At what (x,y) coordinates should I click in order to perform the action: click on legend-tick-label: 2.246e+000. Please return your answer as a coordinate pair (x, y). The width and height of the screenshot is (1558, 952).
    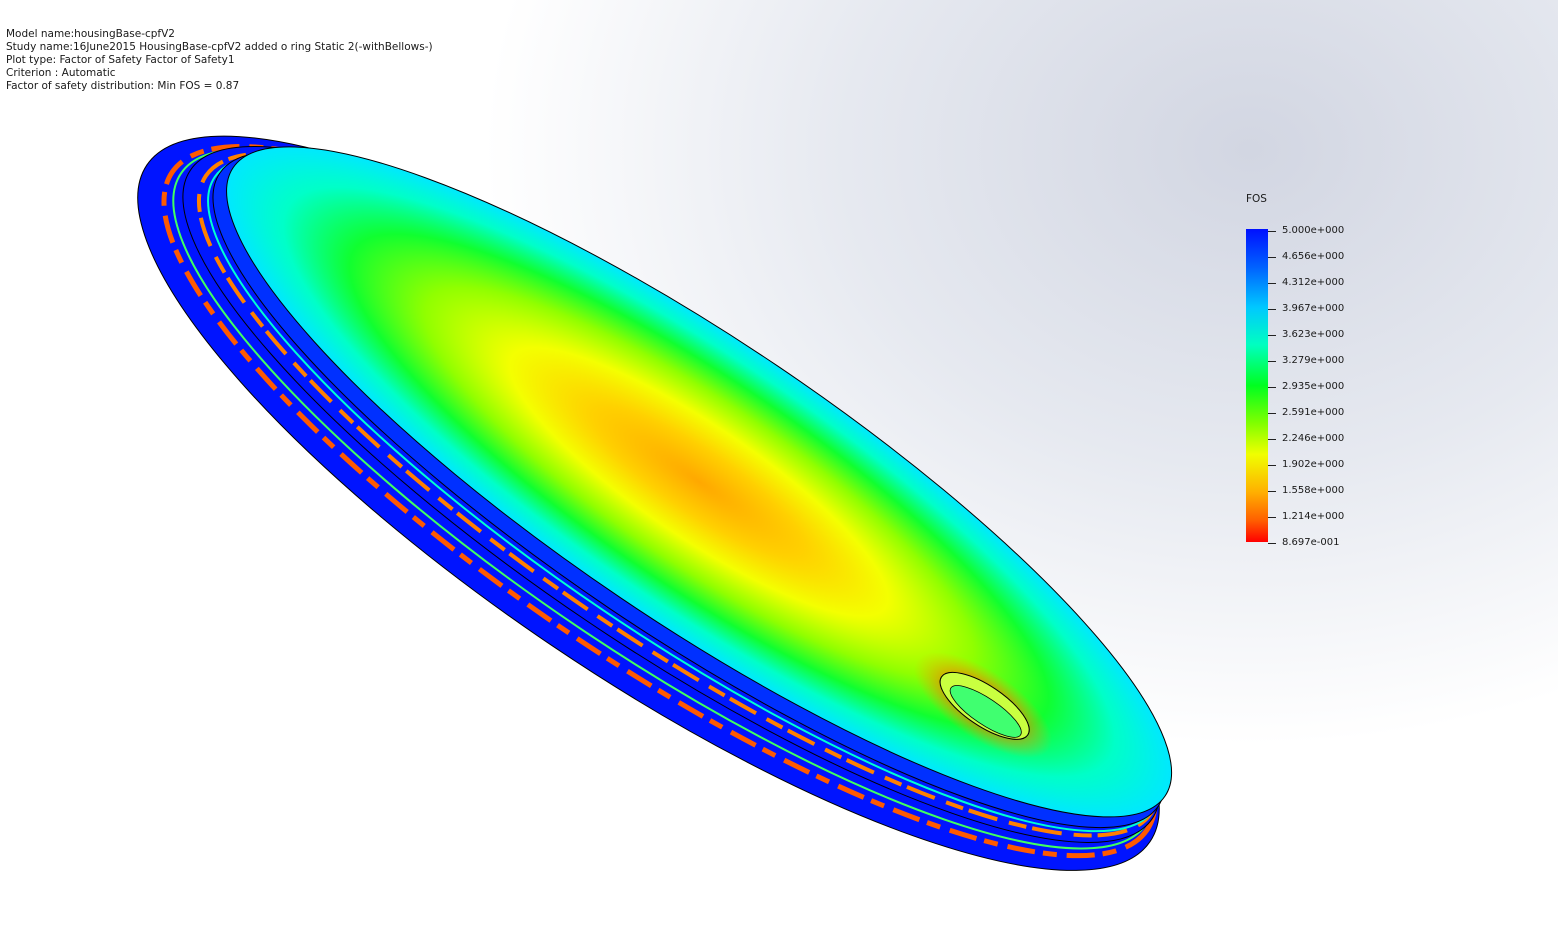
    Looking at the image, I should click on (1313, 438).